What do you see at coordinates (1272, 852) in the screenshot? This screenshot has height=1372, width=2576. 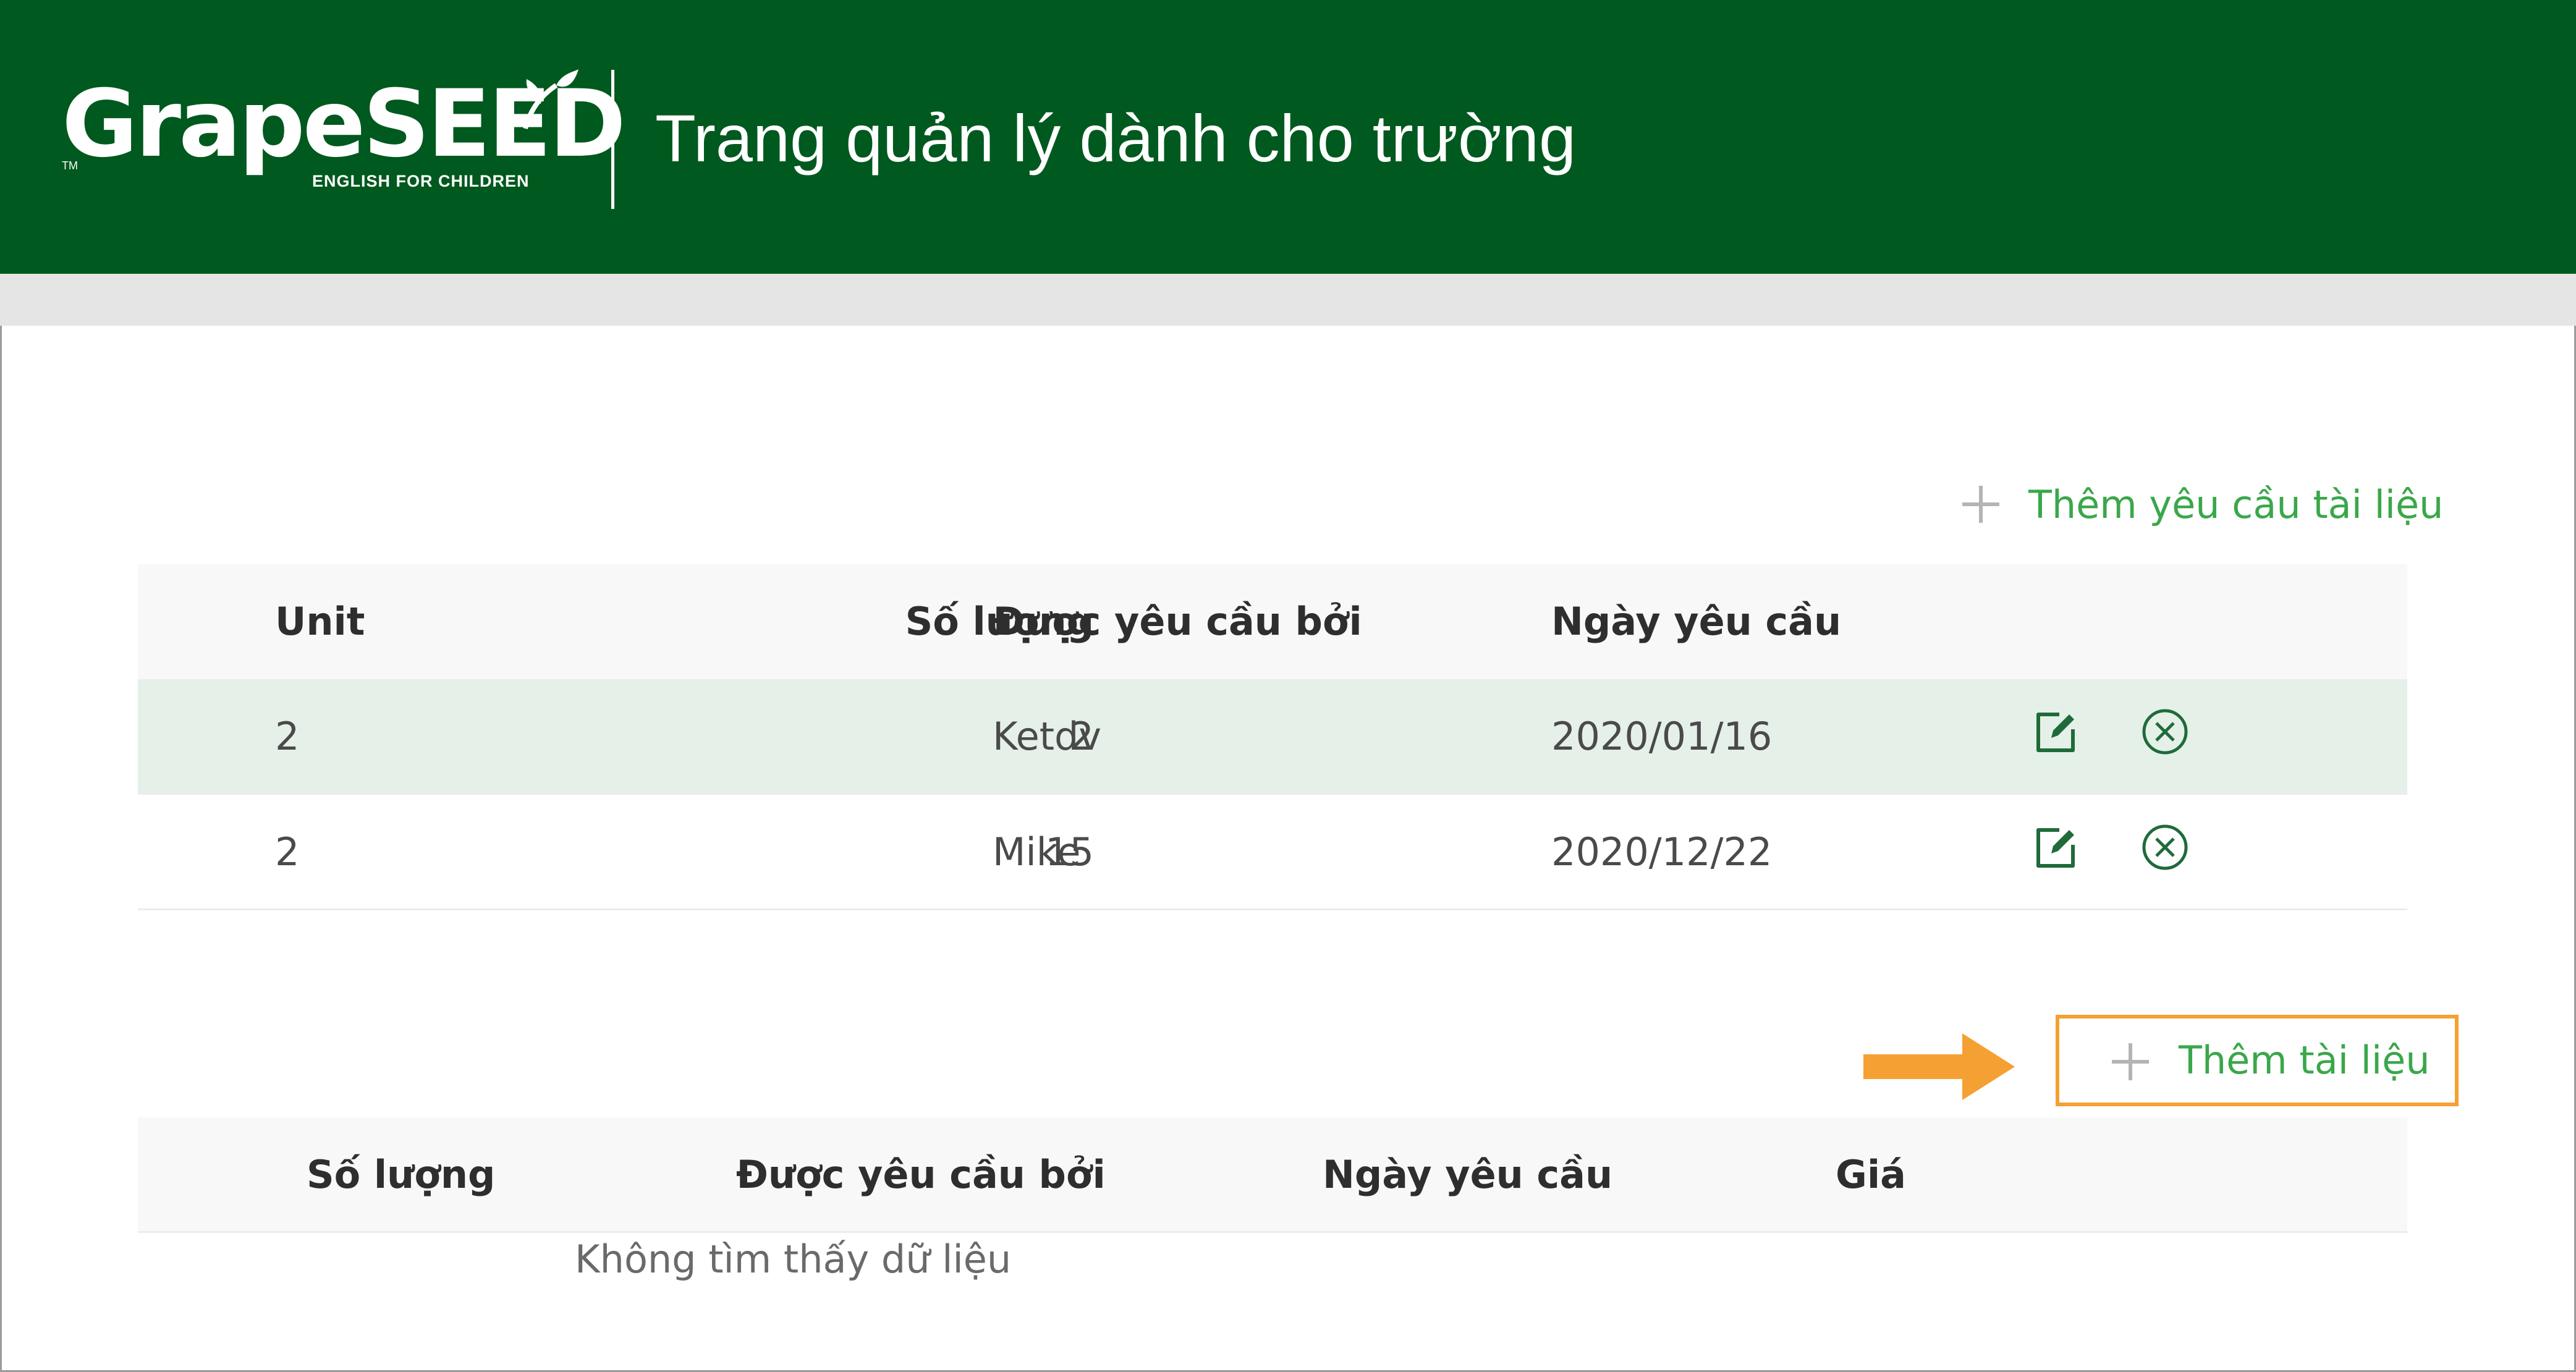 I see `table-row: 2 15 Mike 2020/12/22` at bounding box center [1272, 852].